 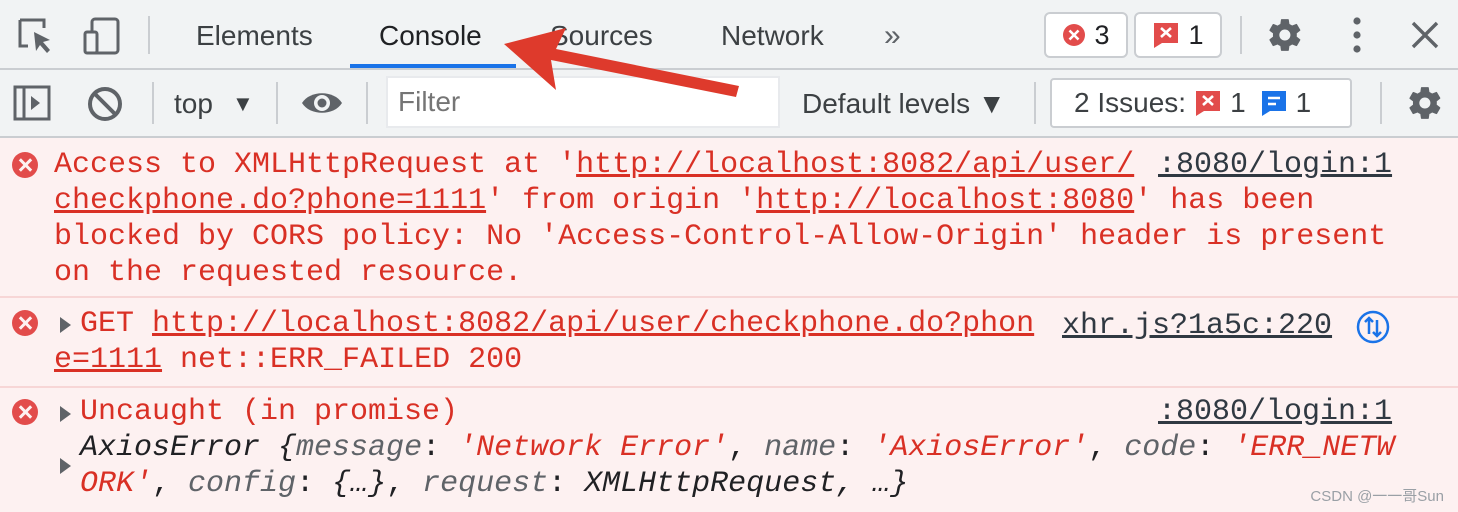 I want to click on annotation-arrow, so click(x=621, y=62).